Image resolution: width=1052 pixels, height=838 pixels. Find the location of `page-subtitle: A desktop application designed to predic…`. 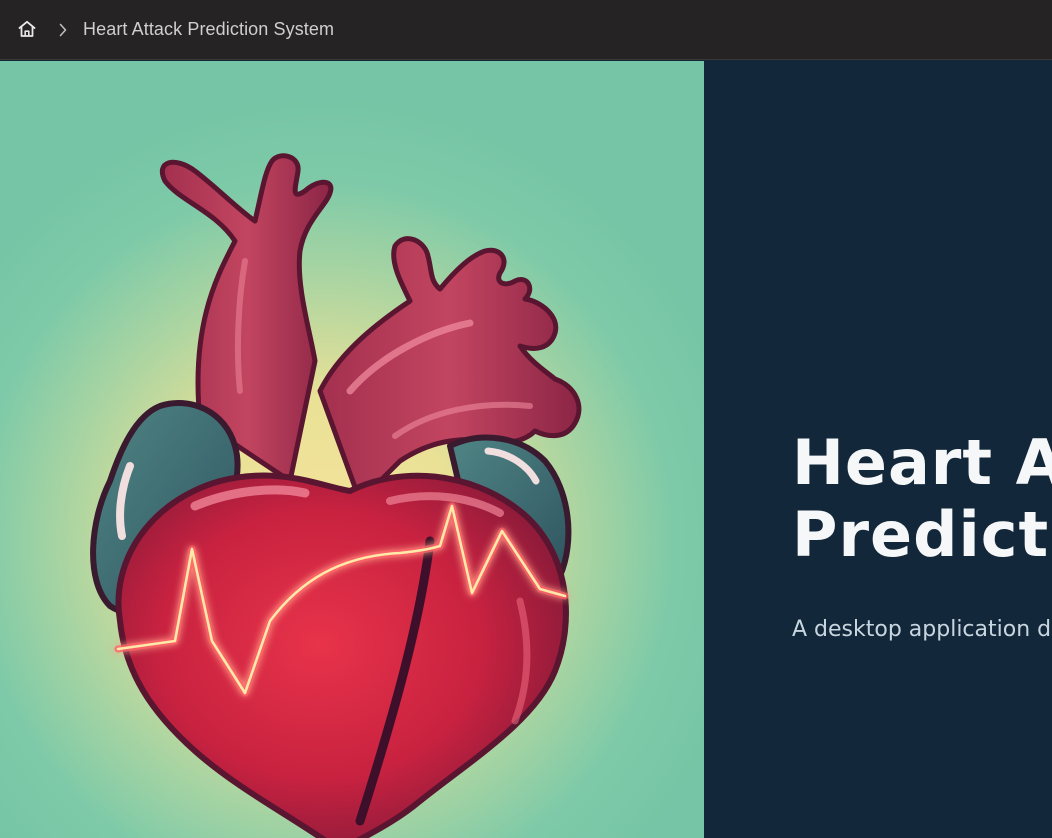

page-subtitle: A desktop application designed to predic… is located at coordinates (922, 629).